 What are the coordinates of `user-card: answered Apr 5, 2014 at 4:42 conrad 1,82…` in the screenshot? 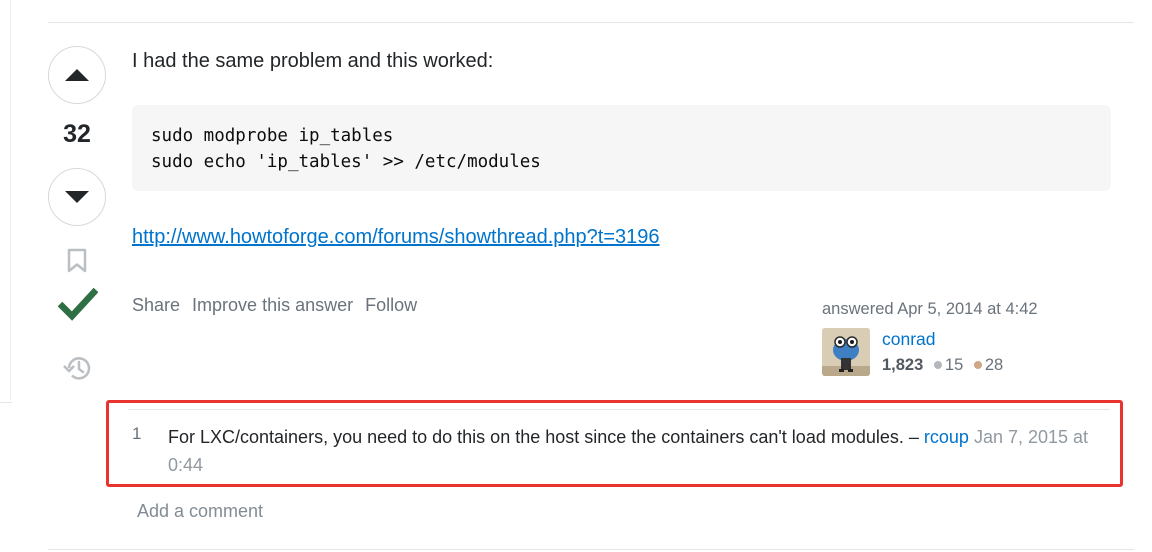 It's located at (952, 338).